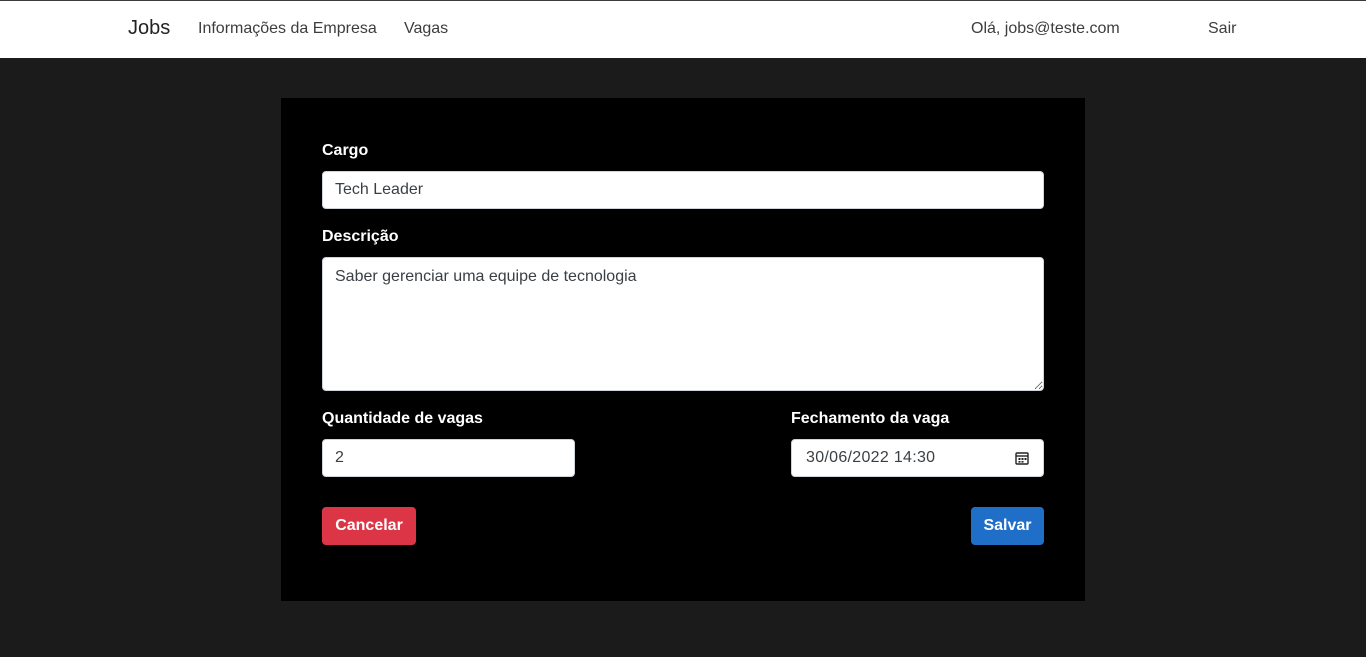 The height and width of the screenshot is (657, 1366). I want to click on descricao-label: Descrição, so click(360, 236).